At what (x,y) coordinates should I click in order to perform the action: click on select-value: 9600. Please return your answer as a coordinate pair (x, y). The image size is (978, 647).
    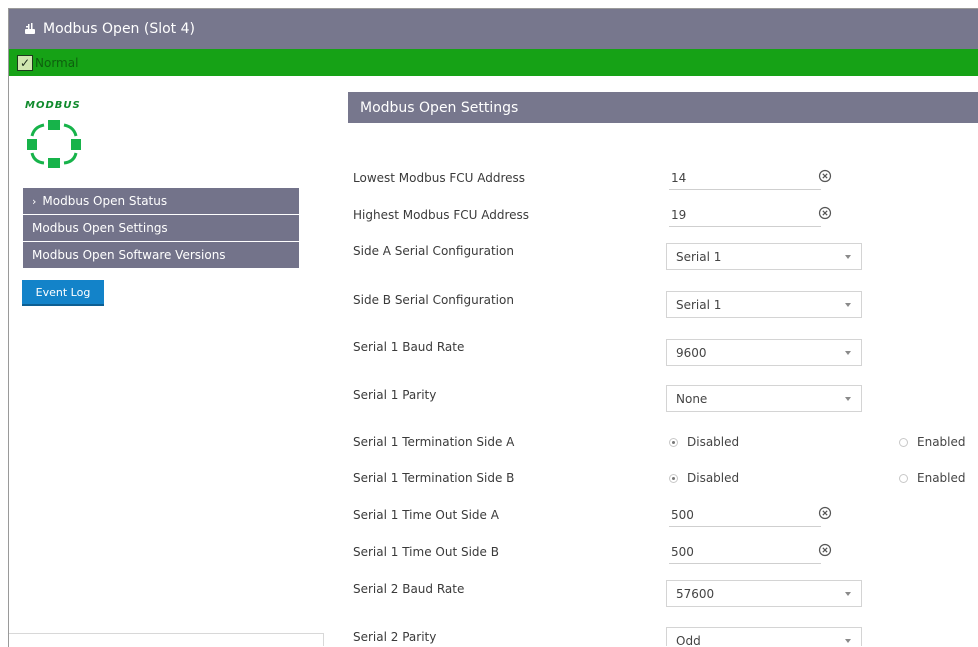
    Looking at the image, I should click on (691, 352).